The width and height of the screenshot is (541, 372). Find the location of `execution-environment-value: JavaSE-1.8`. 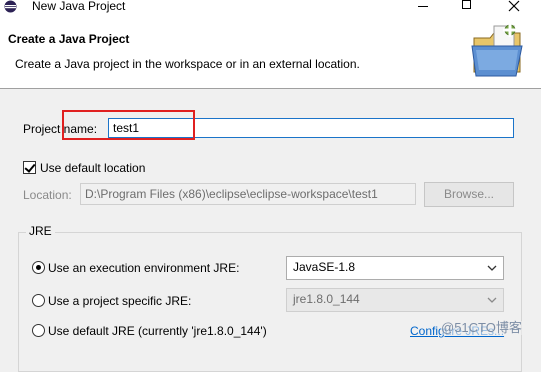

execution-environment-value: JavaSE-1.8 is located at coordinates (324, 267).